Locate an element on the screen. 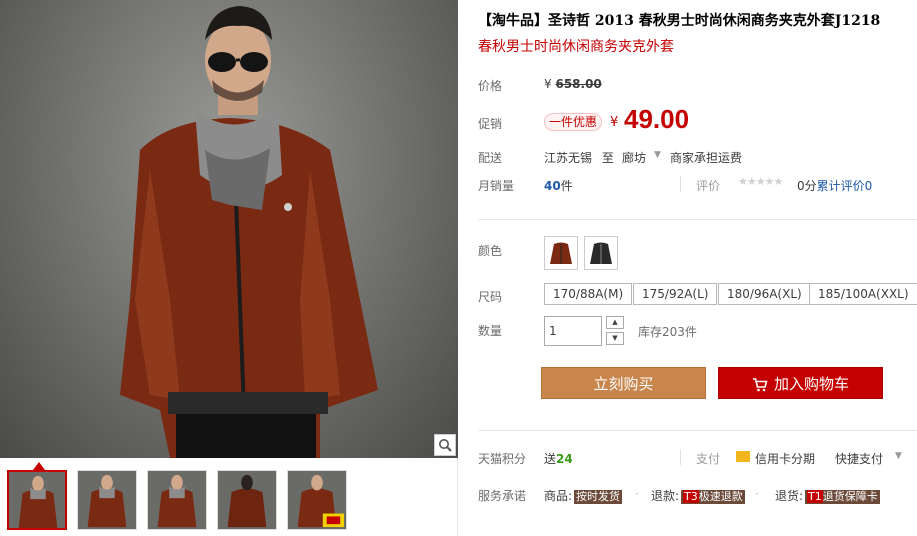 This screenshot has width=917, height=536. zoom-button is located at coordinates (445, 445).